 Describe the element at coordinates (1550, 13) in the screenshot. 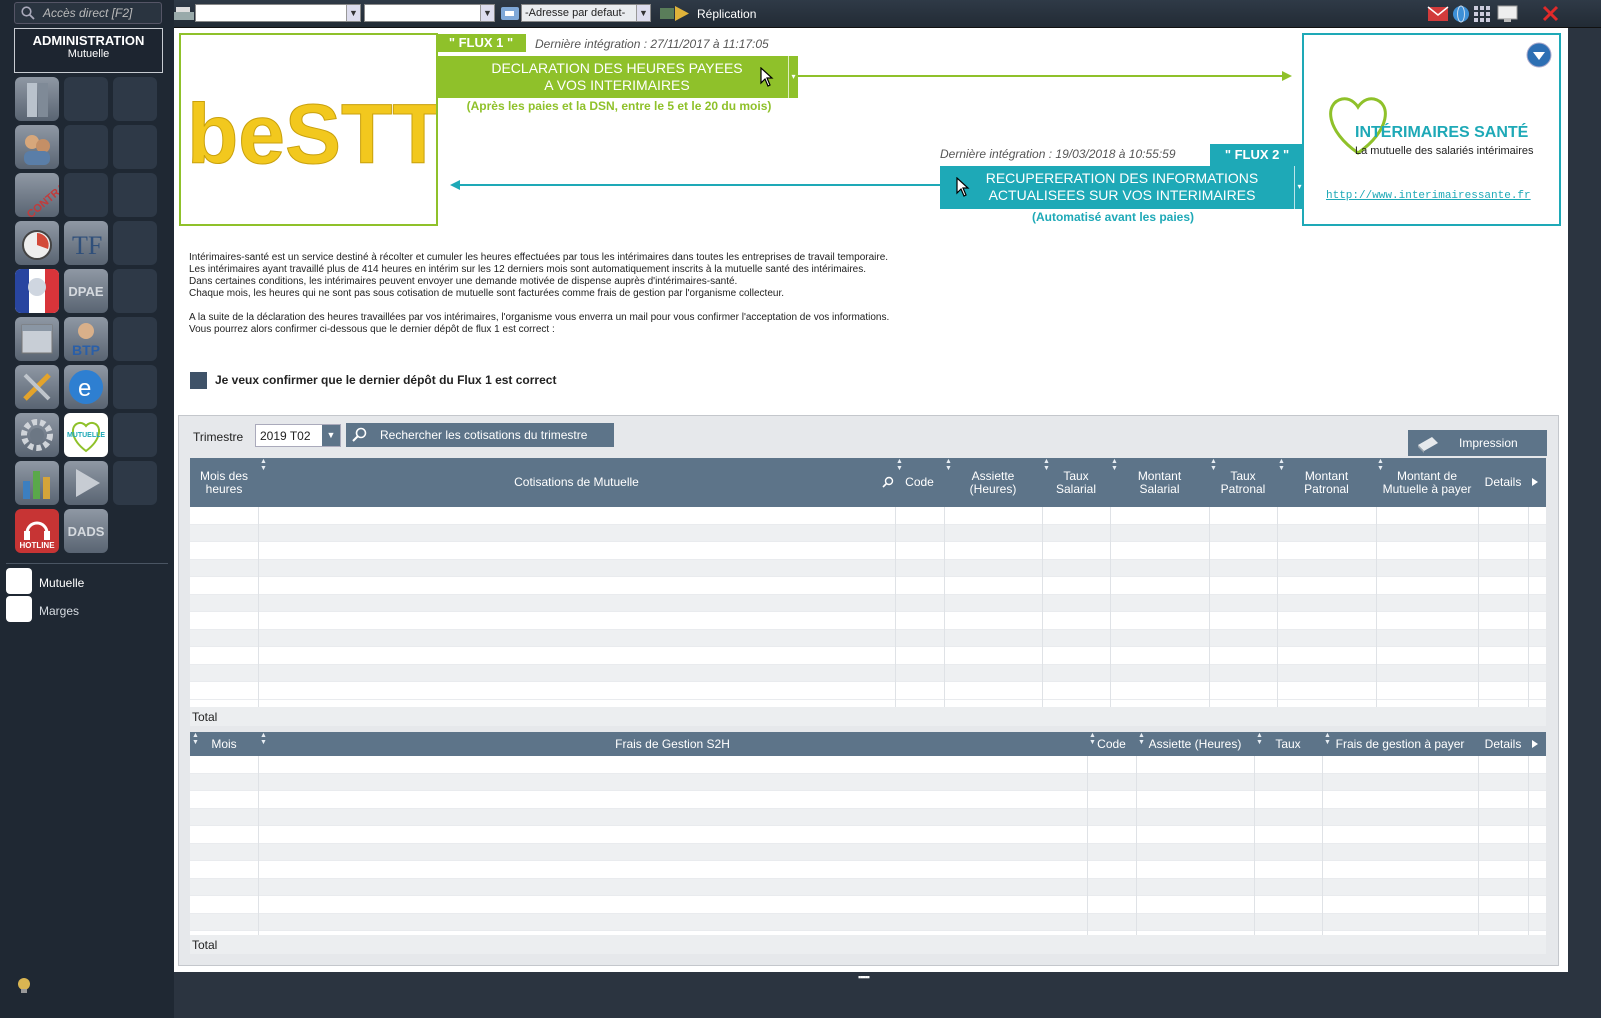

I see `close-icon` at that location.